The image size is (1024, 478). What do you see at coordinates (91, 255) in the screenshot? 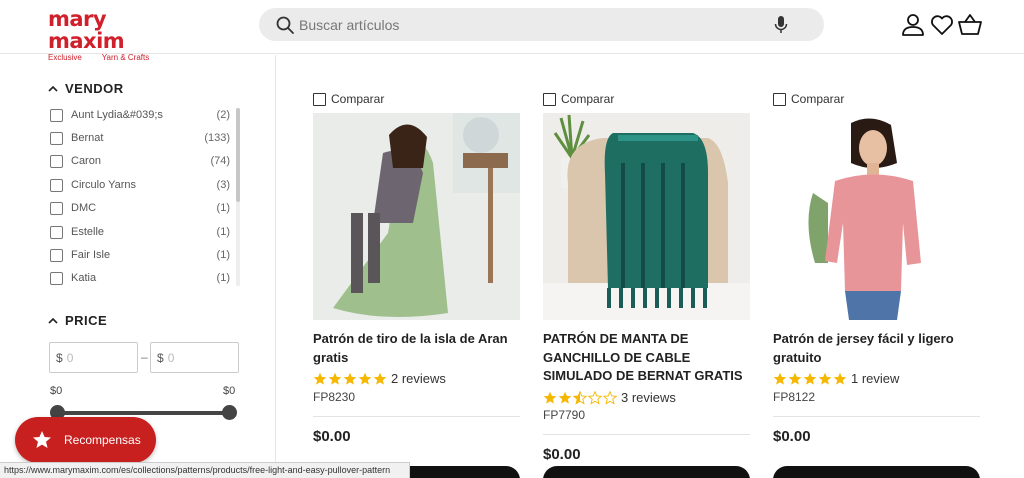
I see `vendor-label: Fair Isle` at bounding box center [91, 255].